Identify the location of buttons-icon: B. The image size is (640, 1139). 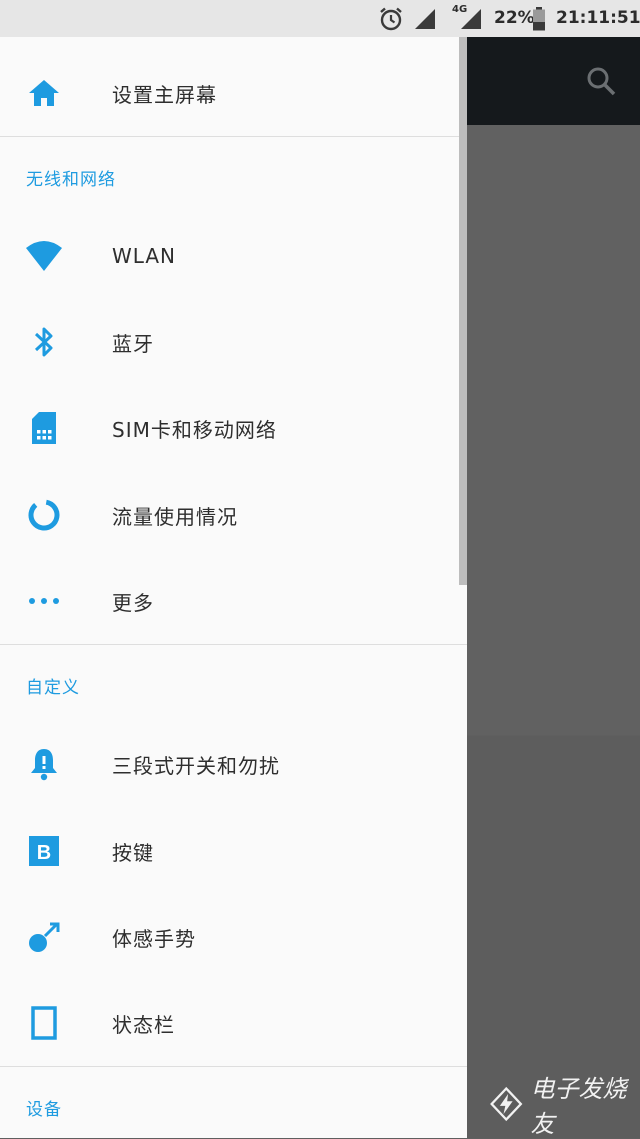
(44, 851).